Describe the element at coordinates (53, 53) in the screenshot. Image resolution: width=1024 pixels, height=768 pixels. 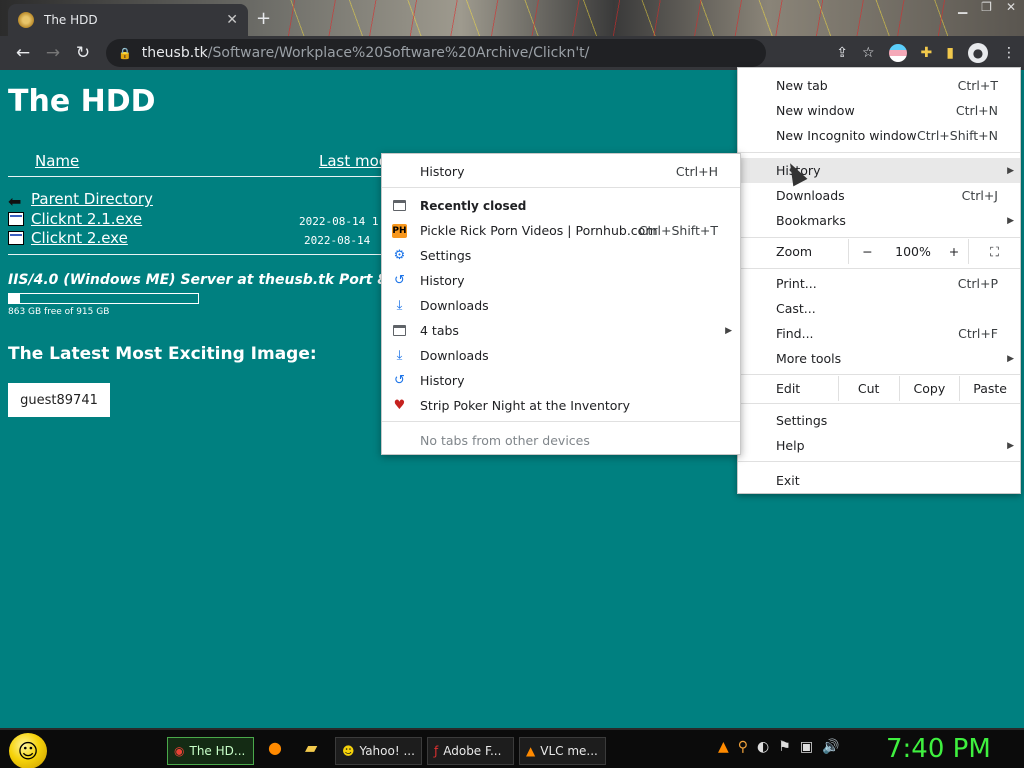
I see `forward-icon: →` at that location.